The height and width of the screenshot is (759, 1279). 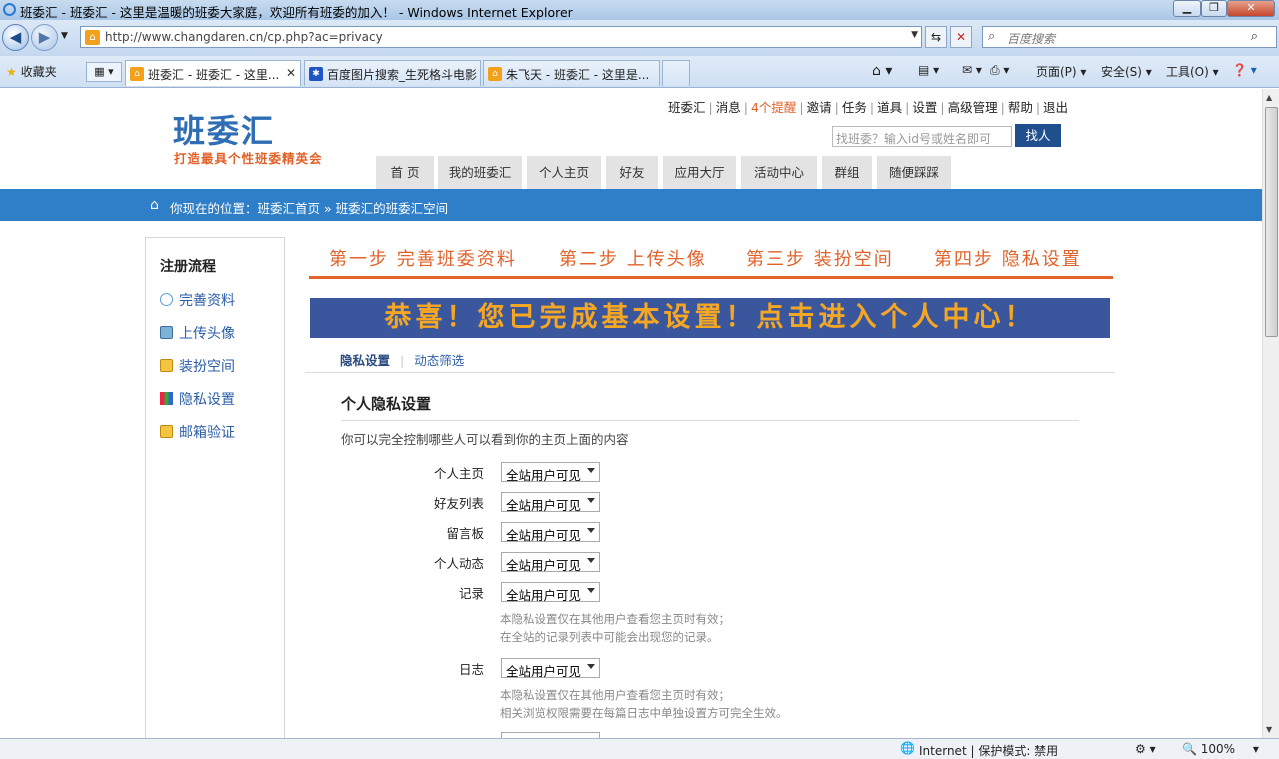 I want to click on link-props: 道具, so click(x=889, y=107).